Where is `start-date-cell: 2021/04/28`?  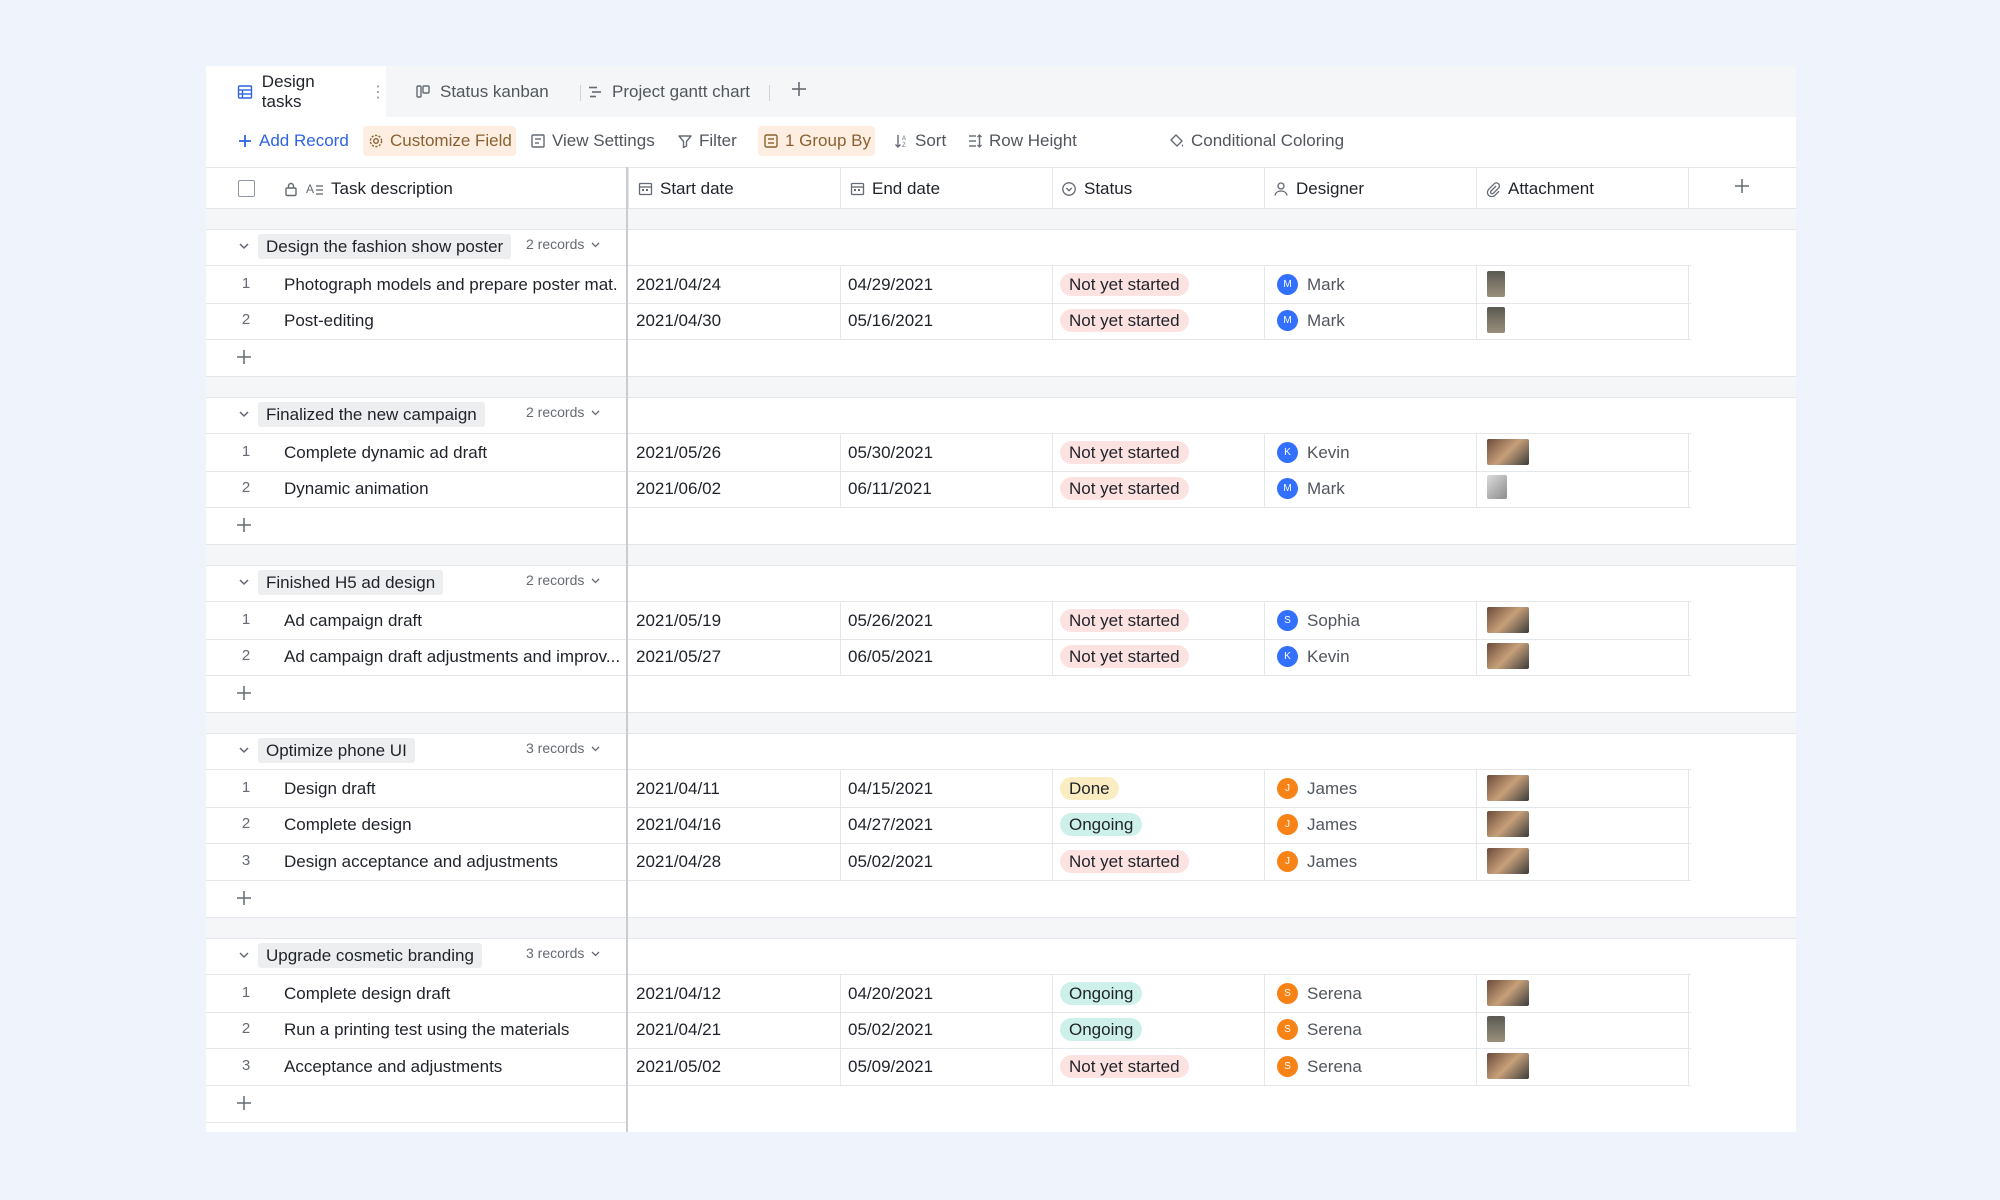 start-date-cell: 2021/04/28 is located at coordinates (678, 862).